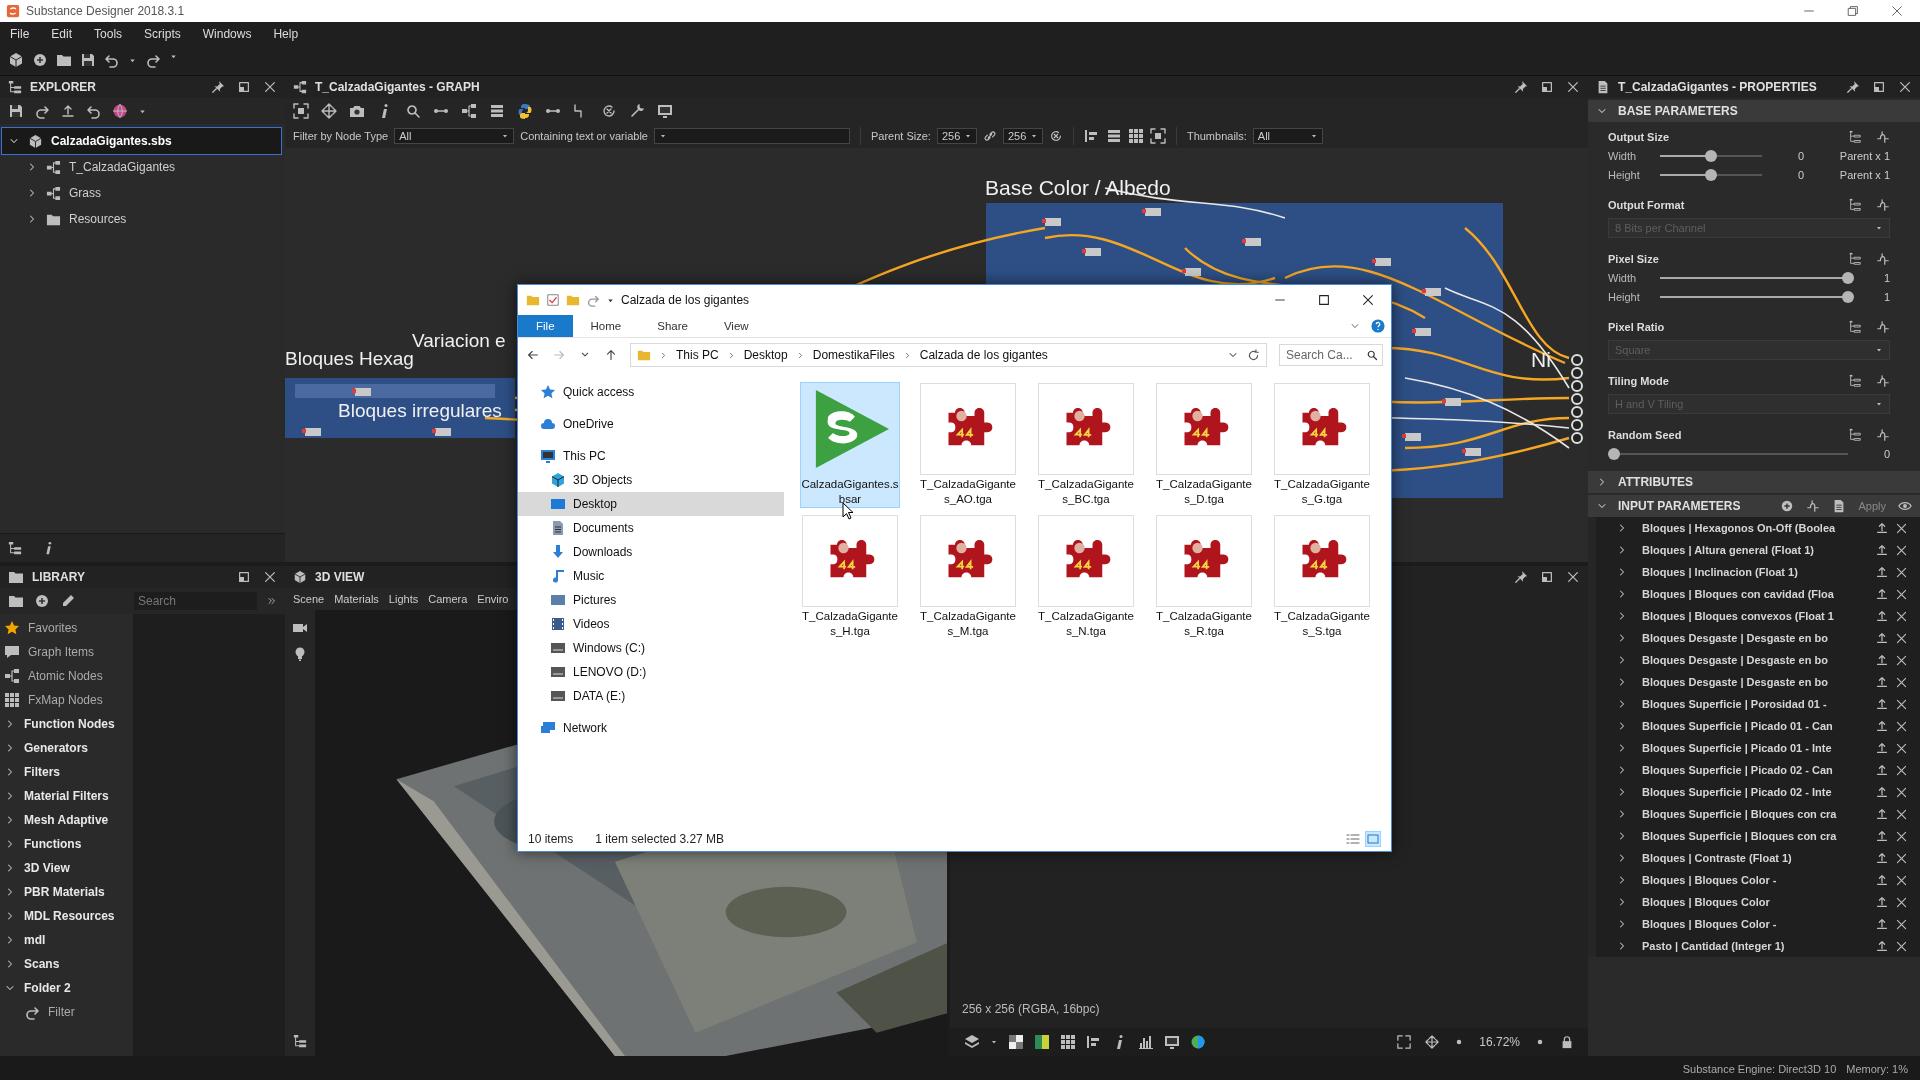 The width and height of the screenshot is (1920, 1080). What do you see at coordinates (651, 456) in the screenshot?
I see `nav-item: This PC` at bounding box center [651, 456].